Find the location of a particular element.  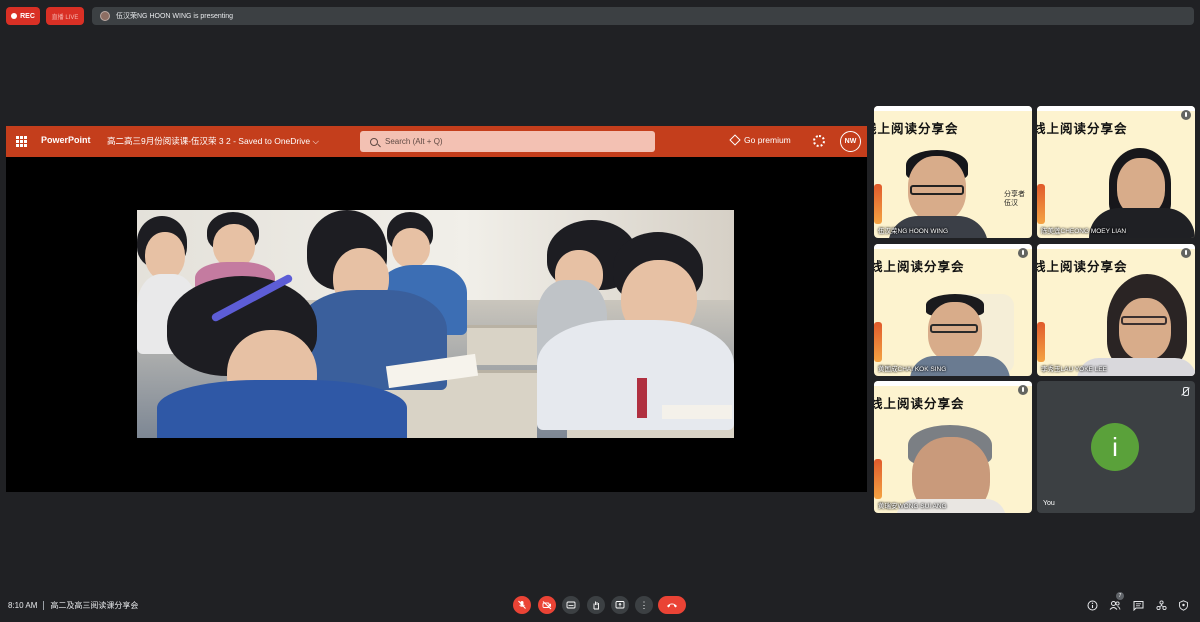

people-icon is located at coordinates (1115, 605).